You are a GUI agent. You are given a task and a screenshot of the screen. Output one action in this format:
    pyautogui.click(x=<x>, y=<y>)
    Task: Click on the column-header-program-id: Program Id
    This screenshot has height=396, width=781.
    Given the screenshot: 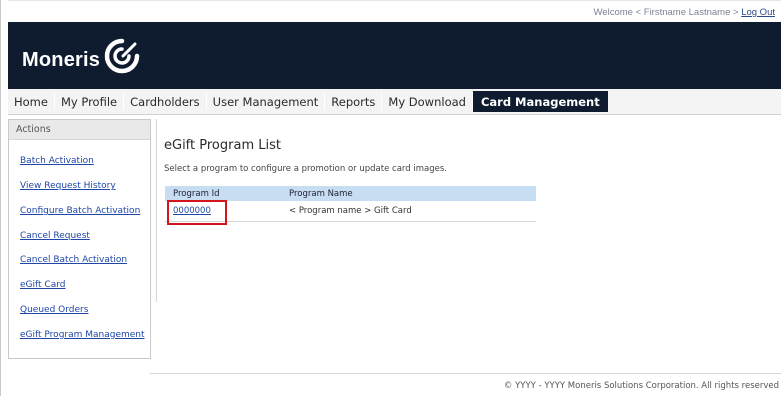 What is the action you would take?
    pyautogui.click(x=196, y=193)
    